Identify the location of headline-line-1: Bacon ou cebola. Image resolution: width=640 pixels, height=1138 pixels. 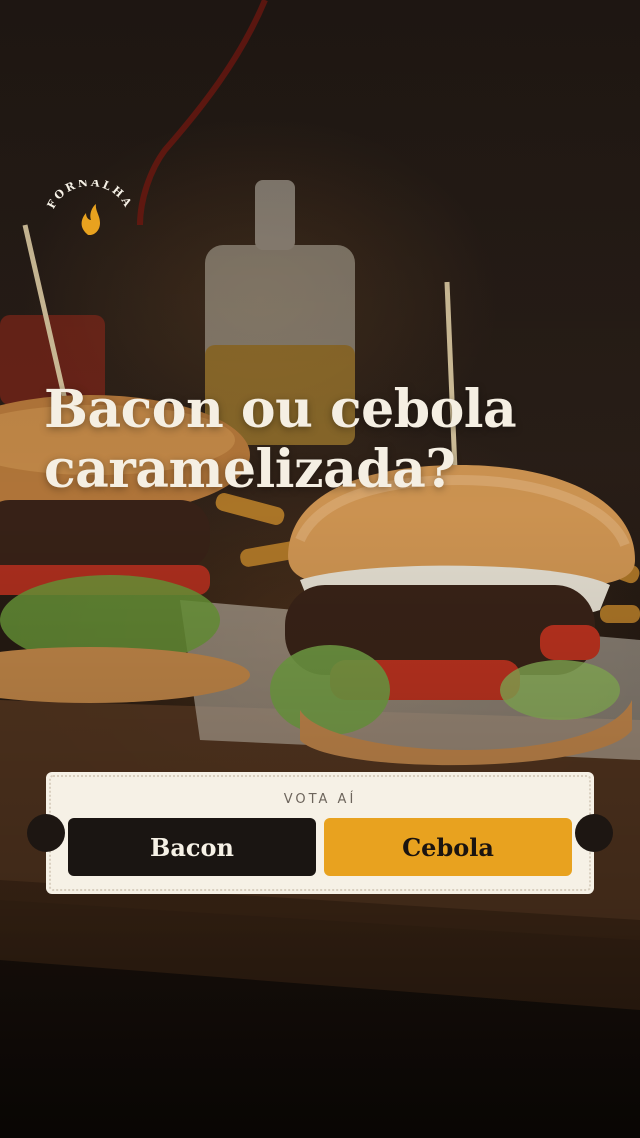
(280, 409).